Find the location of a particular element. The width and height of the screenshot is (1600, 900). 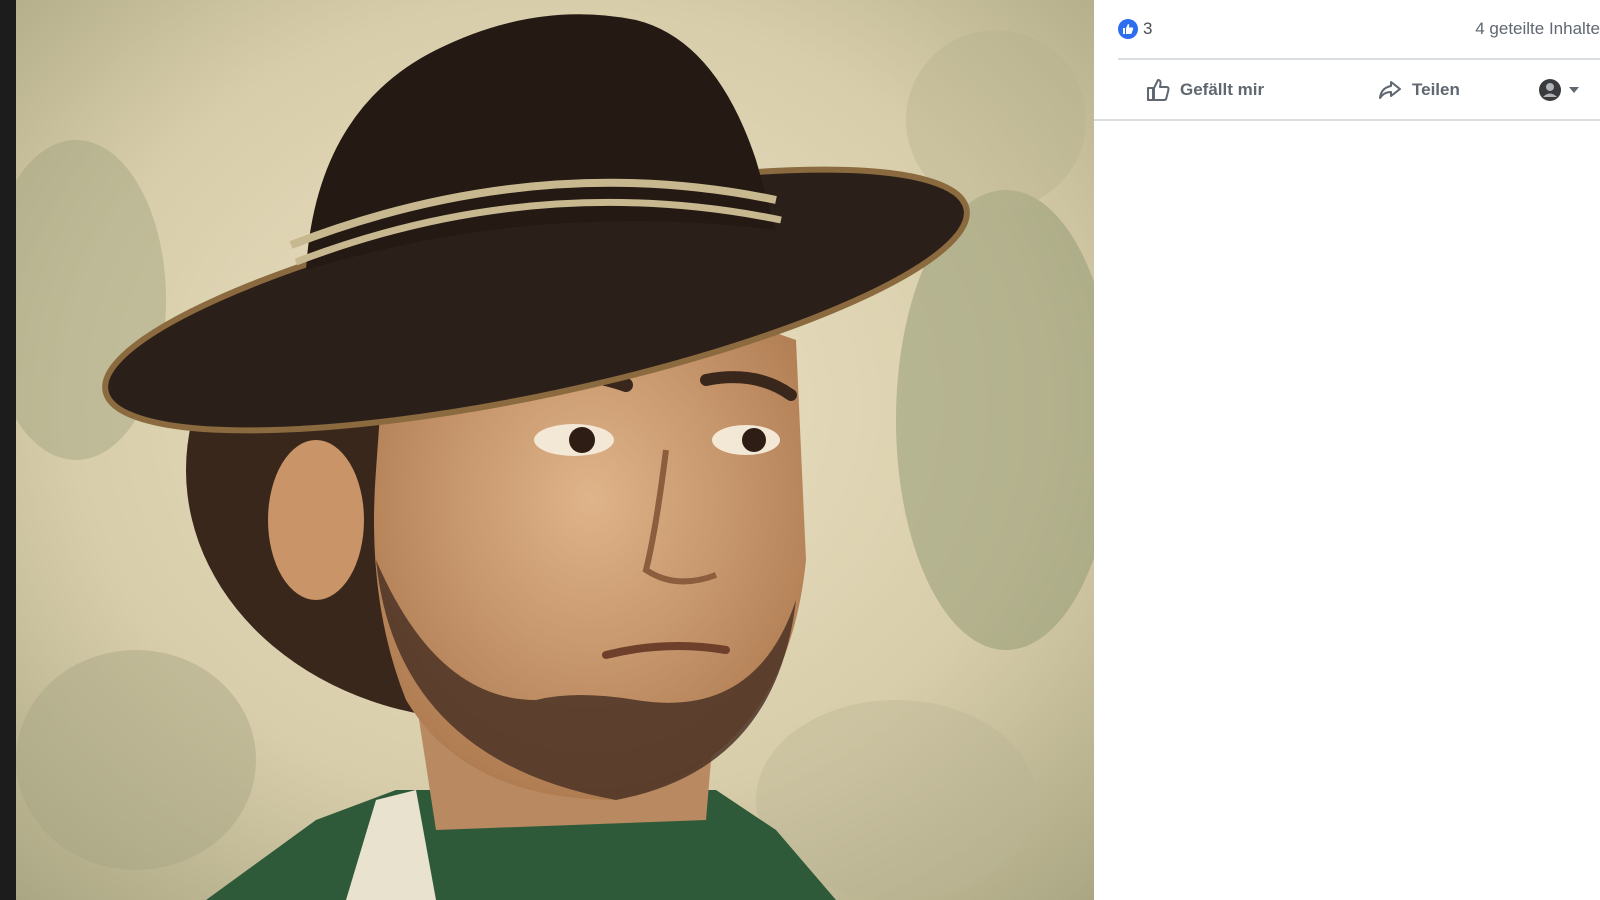

like-button: Gefällt mir is located at coordinates (1204, 90).